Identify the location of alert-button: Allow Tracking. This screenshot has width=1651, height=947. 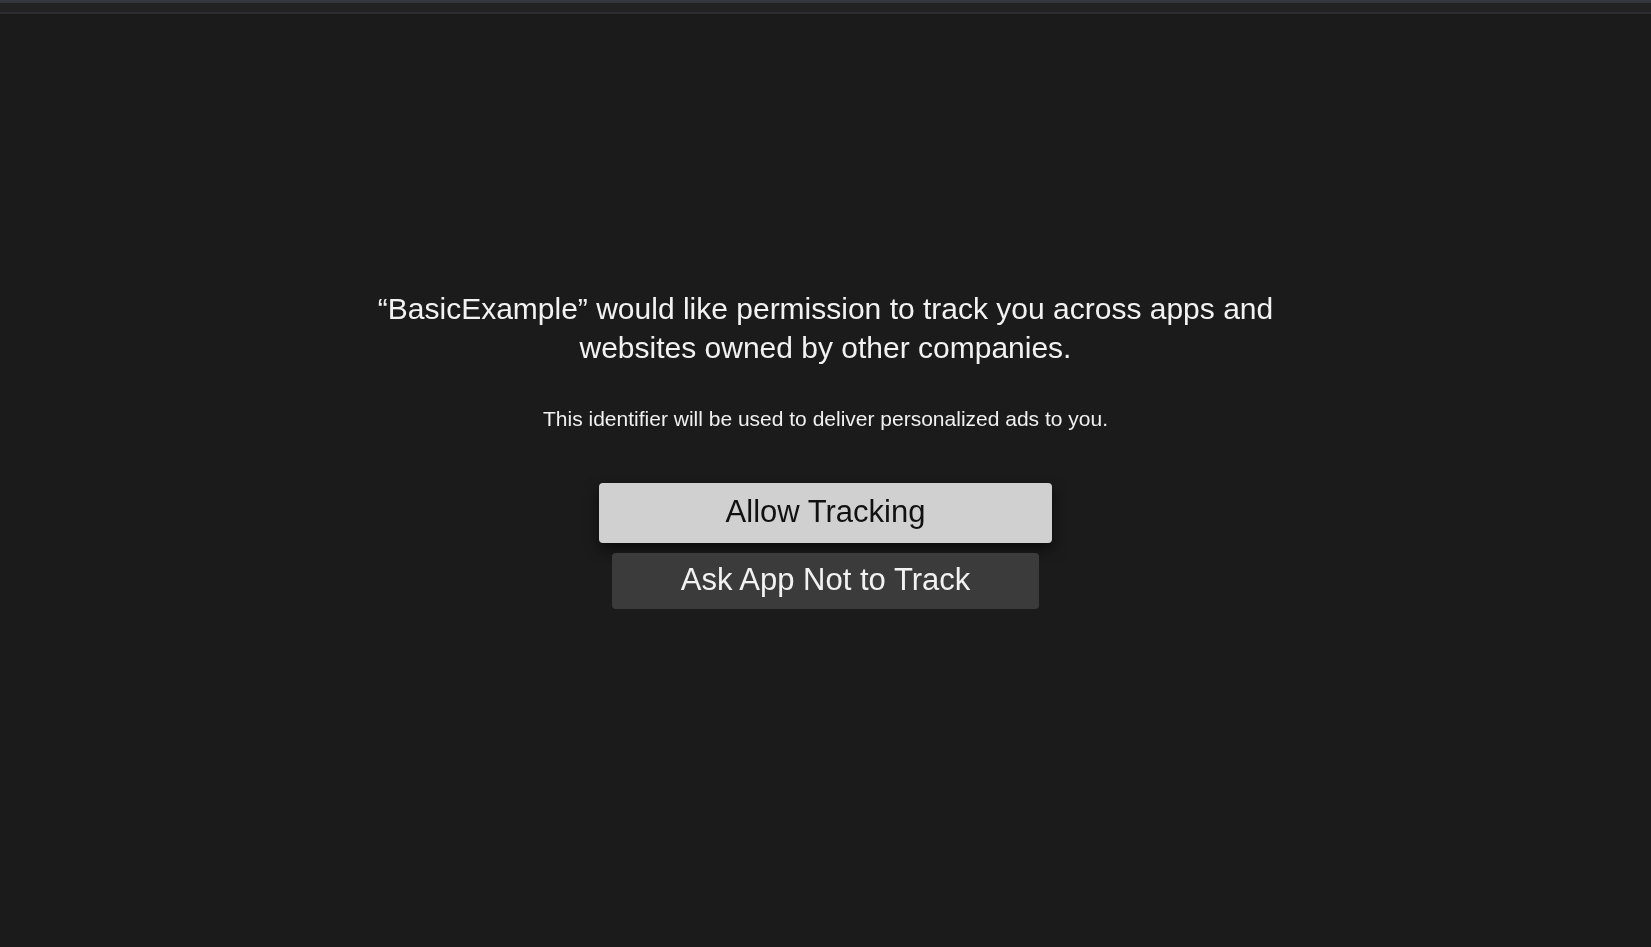
(825, 512).